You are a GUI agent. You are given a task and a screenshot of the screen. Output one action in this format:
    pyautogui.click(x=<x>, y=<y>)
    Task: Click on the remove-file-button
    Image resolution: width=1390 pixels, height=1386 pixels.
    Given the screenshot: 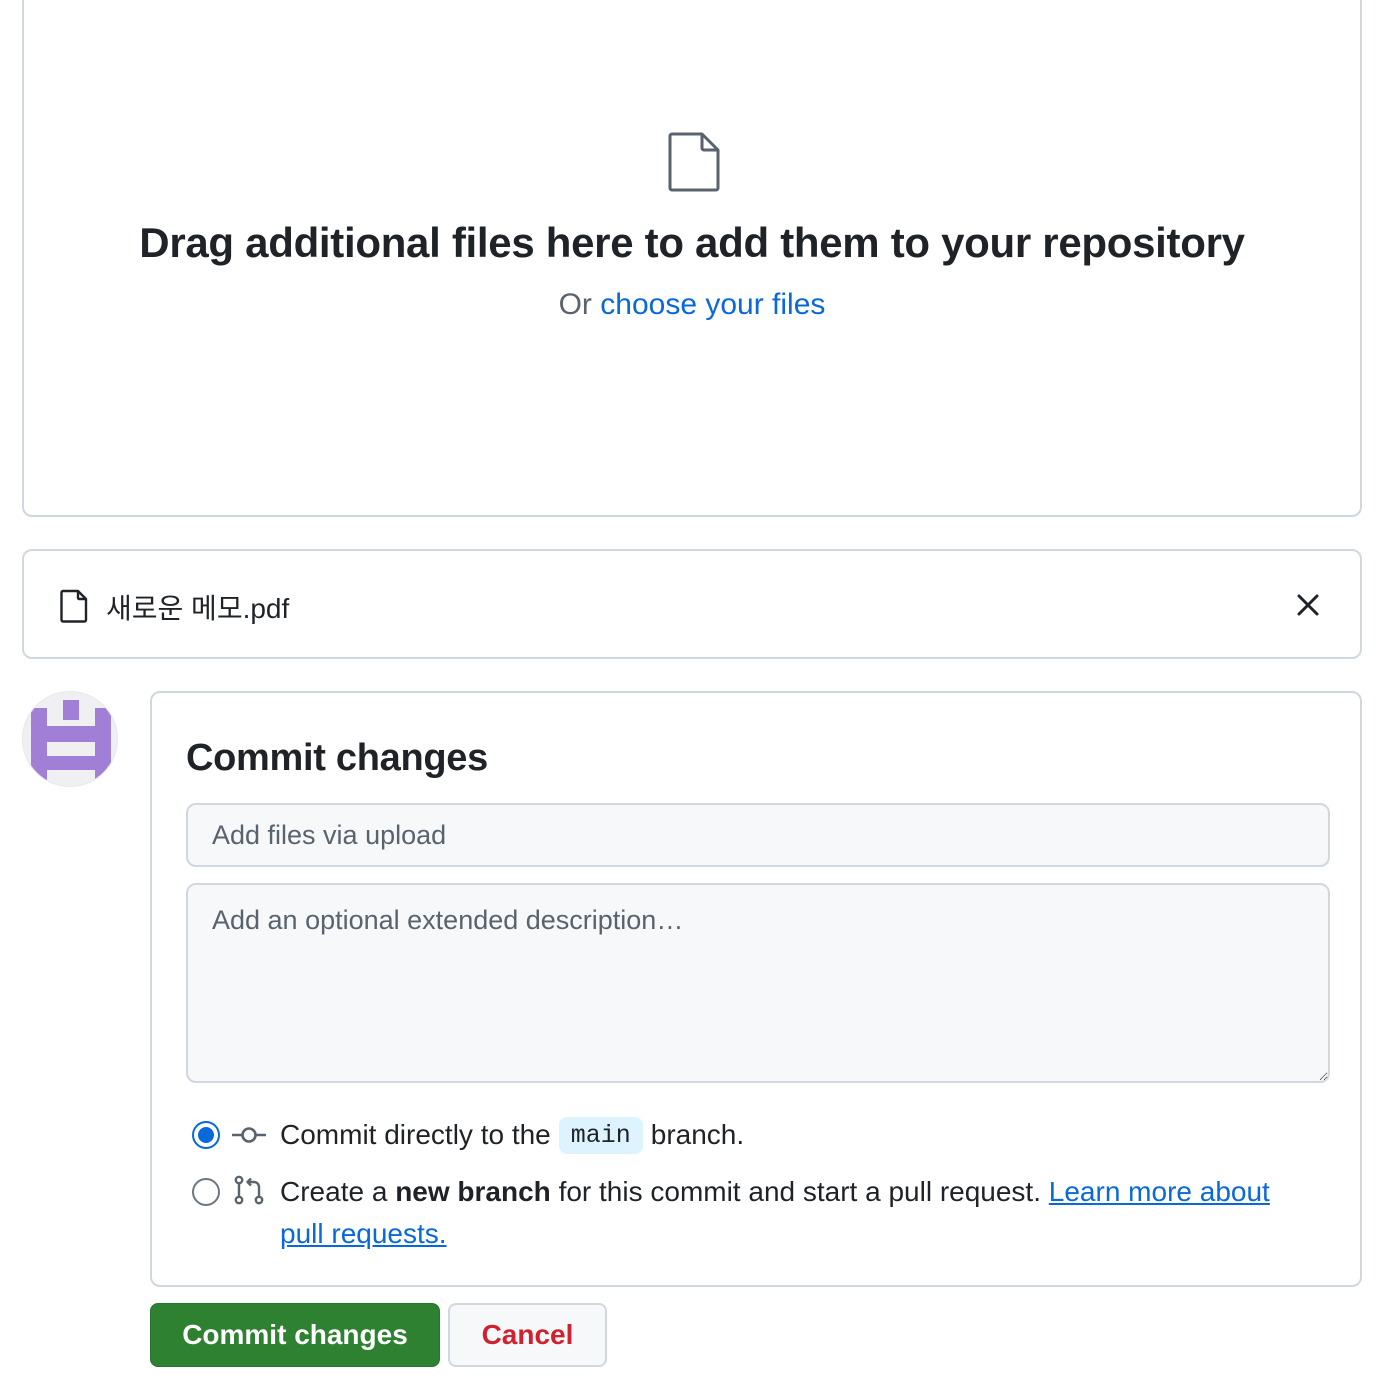 What is the action you would take?
    pyautogui.click(x=1308, y=605)
    